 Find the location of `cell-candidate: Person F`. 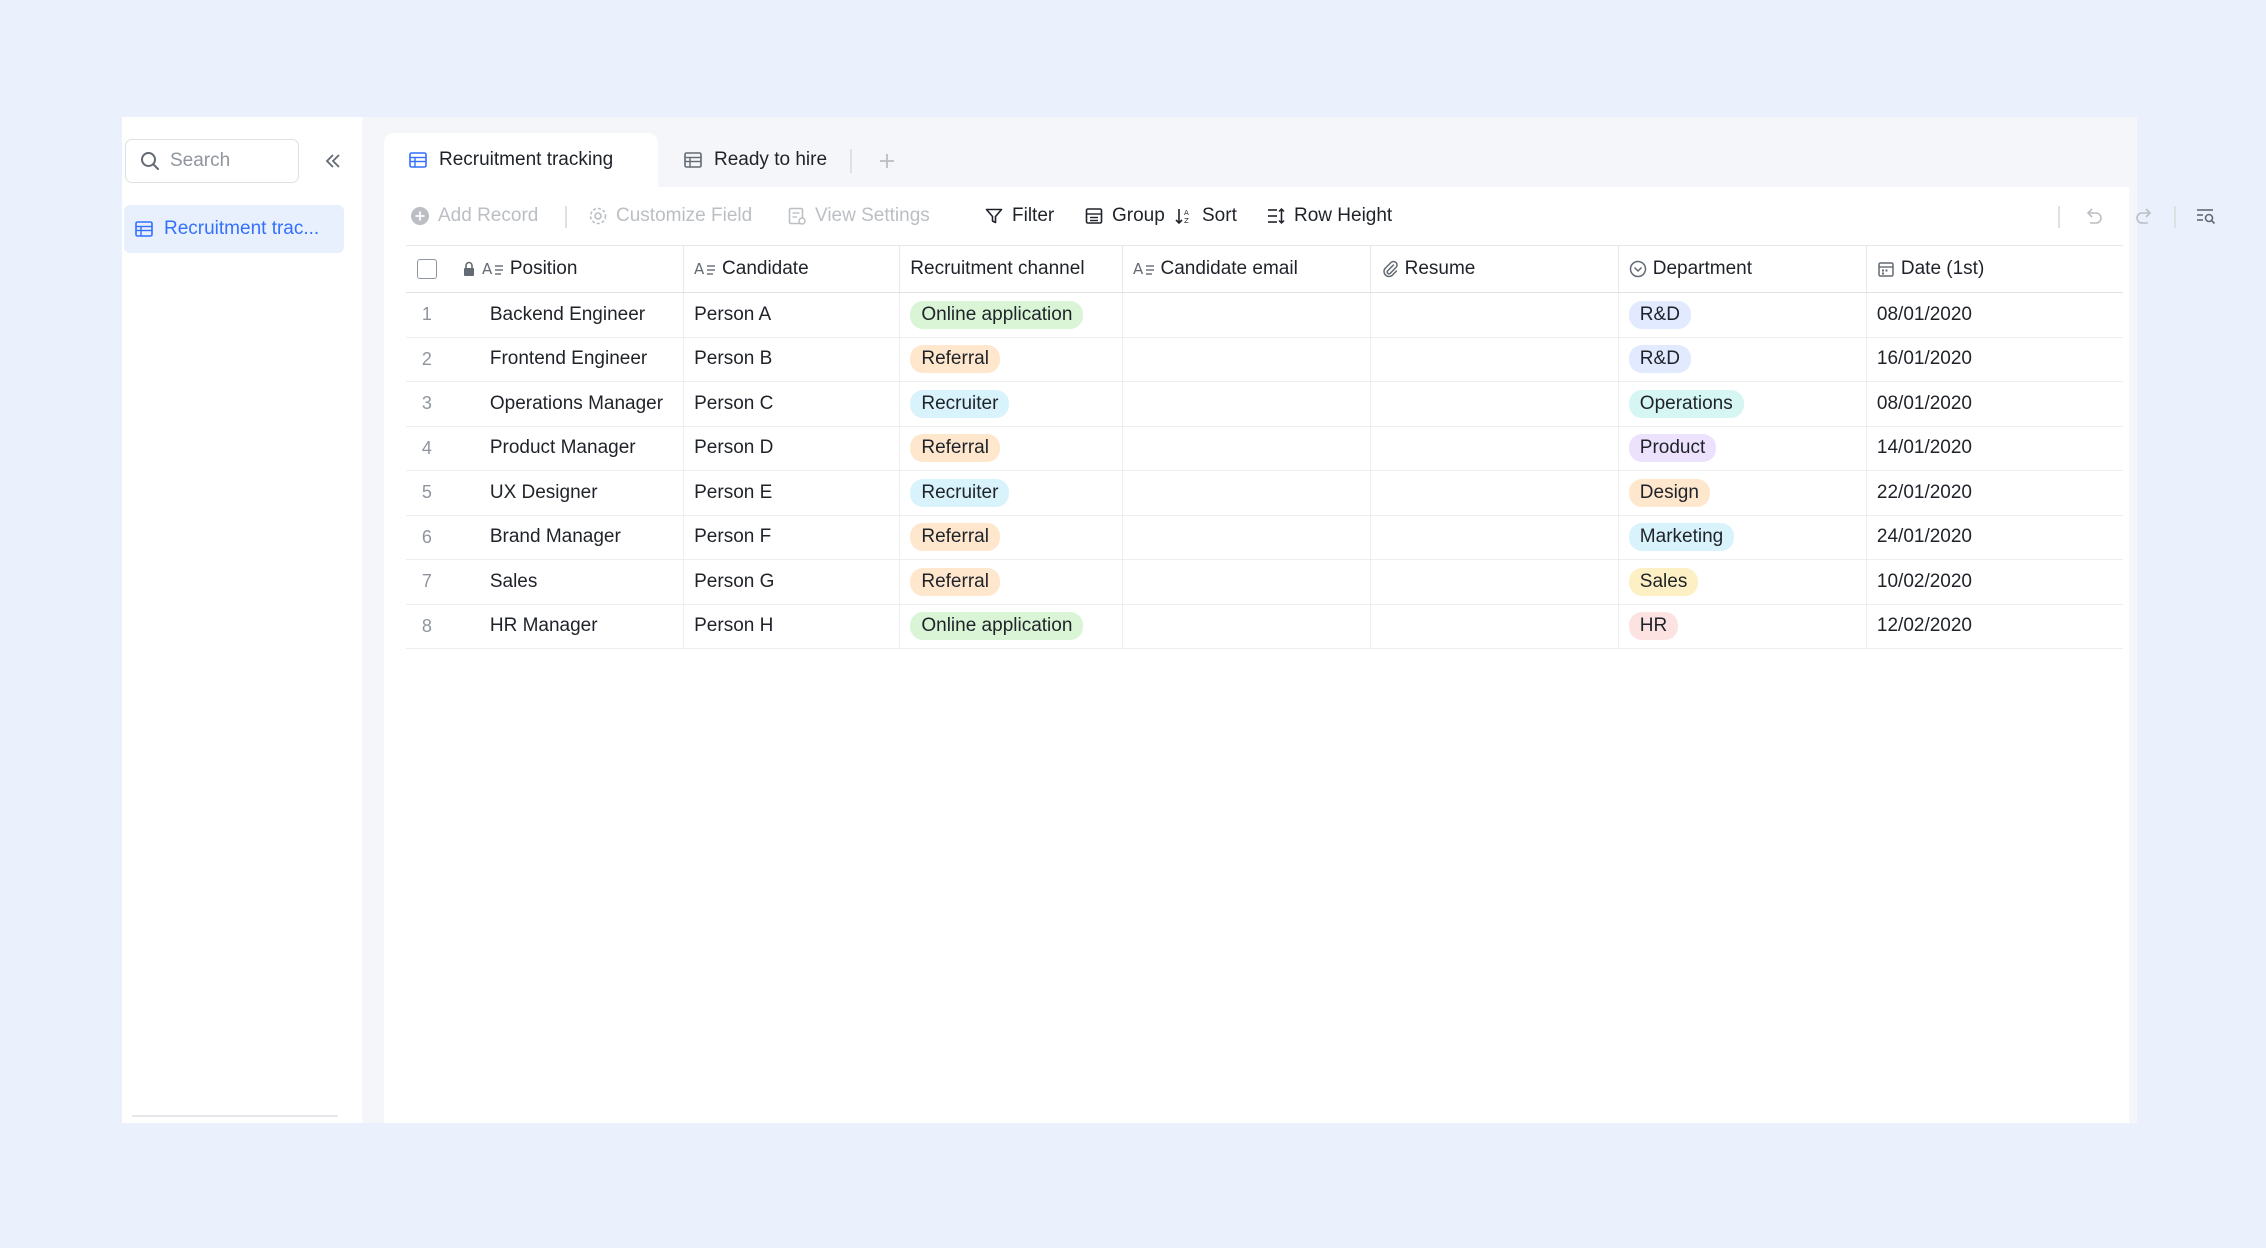

cell-candidate: Person F is located at coordinates (792, 537).